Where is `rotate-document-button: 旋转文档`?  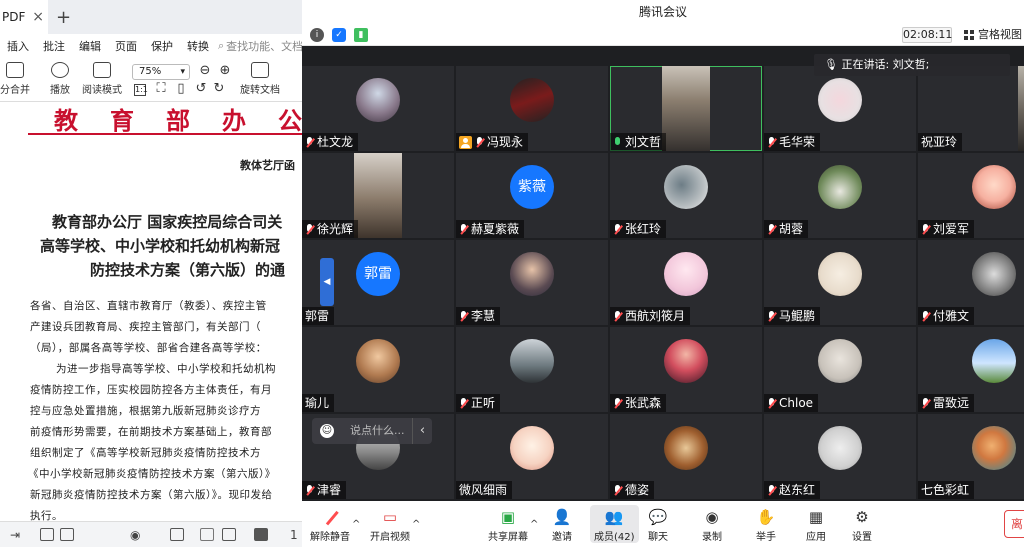 rotate-document-button: 旋转文档 is located at coordinates (260, 79).